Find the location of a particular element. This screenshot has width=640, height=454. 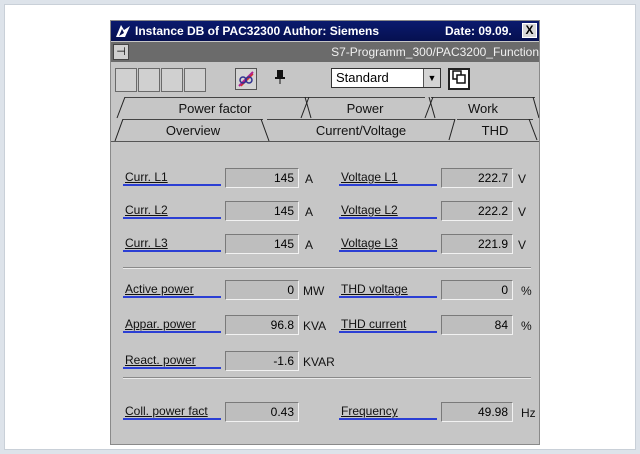

curr-l1-unit: A is located at coordinates (309, 179).